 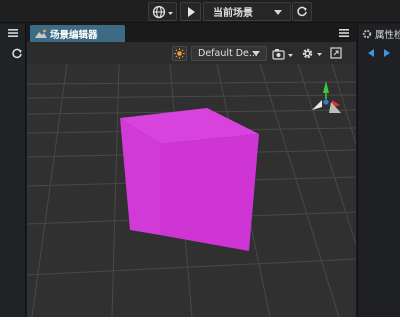 I want to click on sun-icon, so click(x=179, y=53).